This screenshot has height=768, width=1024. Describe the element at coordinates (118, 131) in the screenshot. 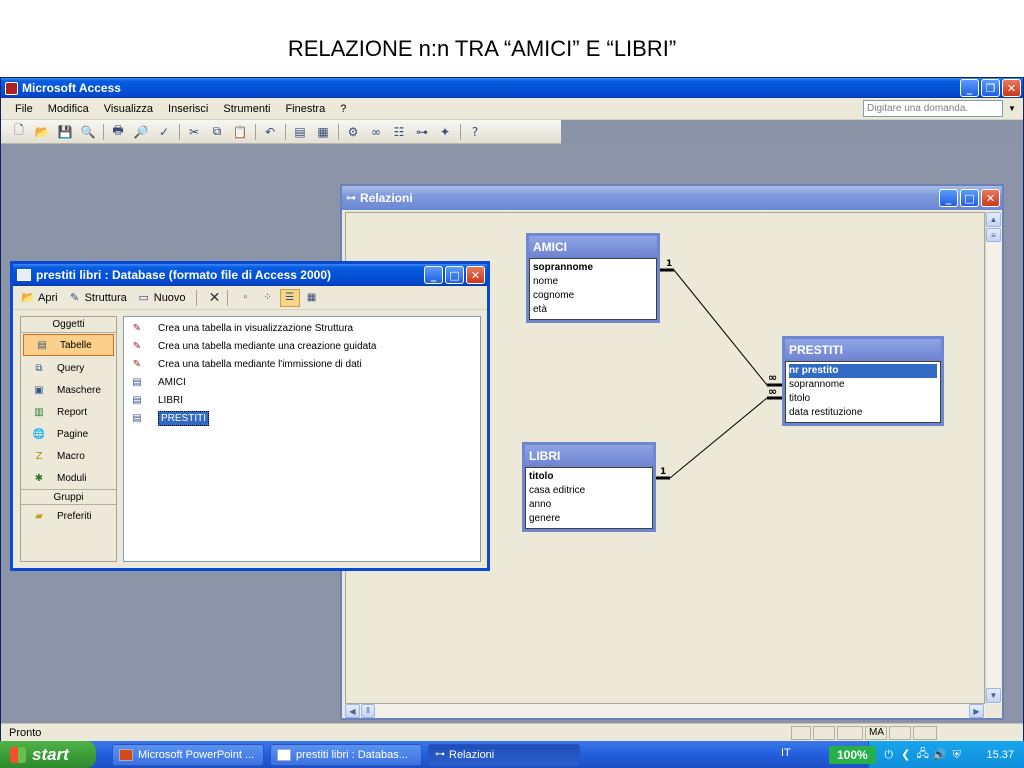

I see `print-icon: 🖶` at that location.